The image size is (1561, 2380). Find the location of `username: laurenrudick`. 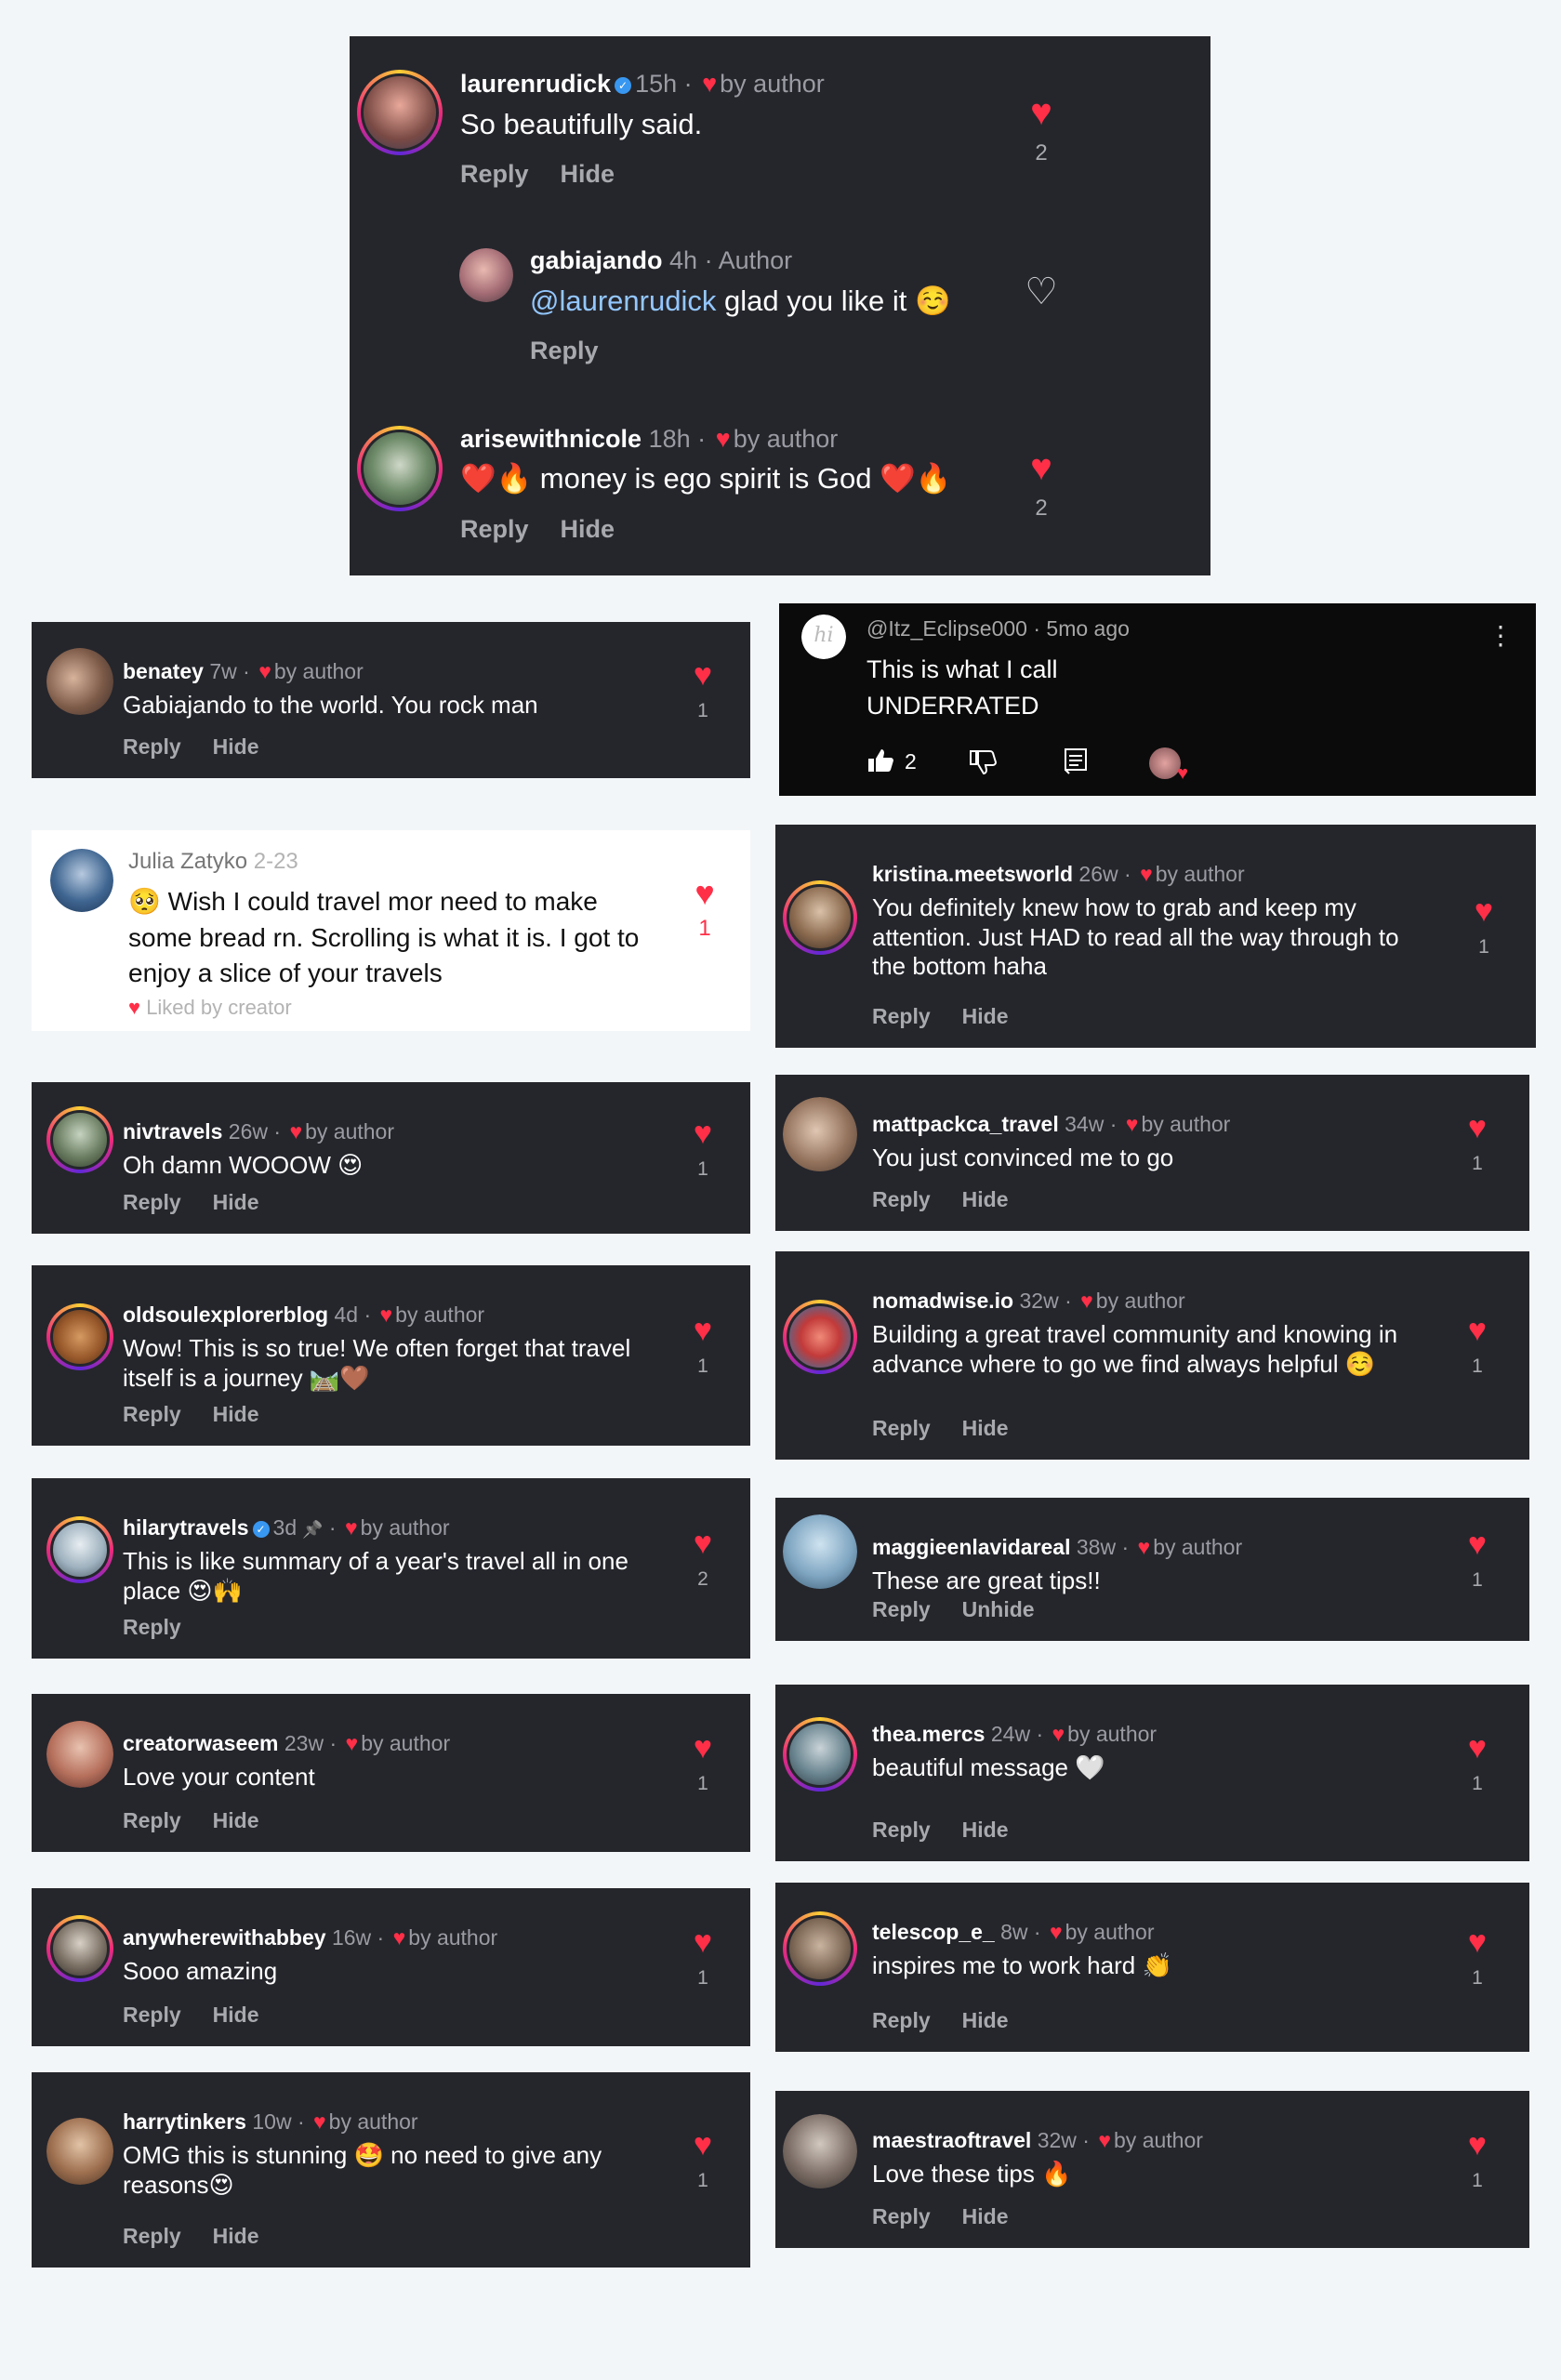

username: laurenrudick is located at coordinates (535, 84).